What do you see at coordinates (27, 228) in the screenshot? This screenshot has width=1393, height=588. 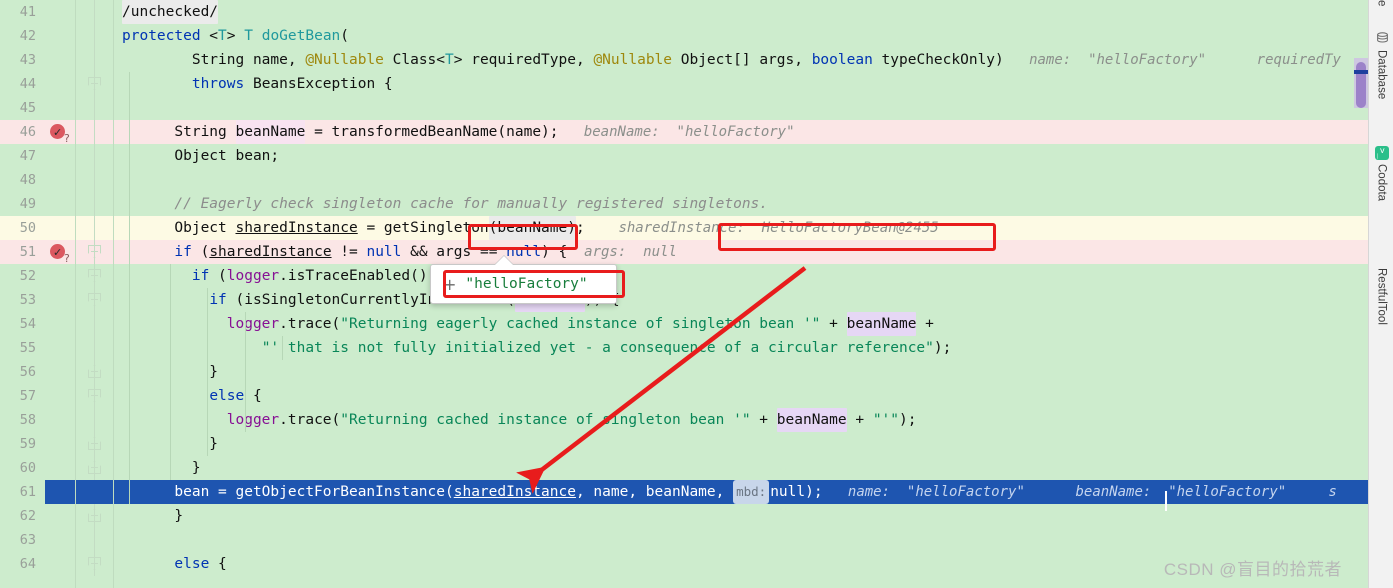 I see `line-number: 50` at bounding box center [27, 228].